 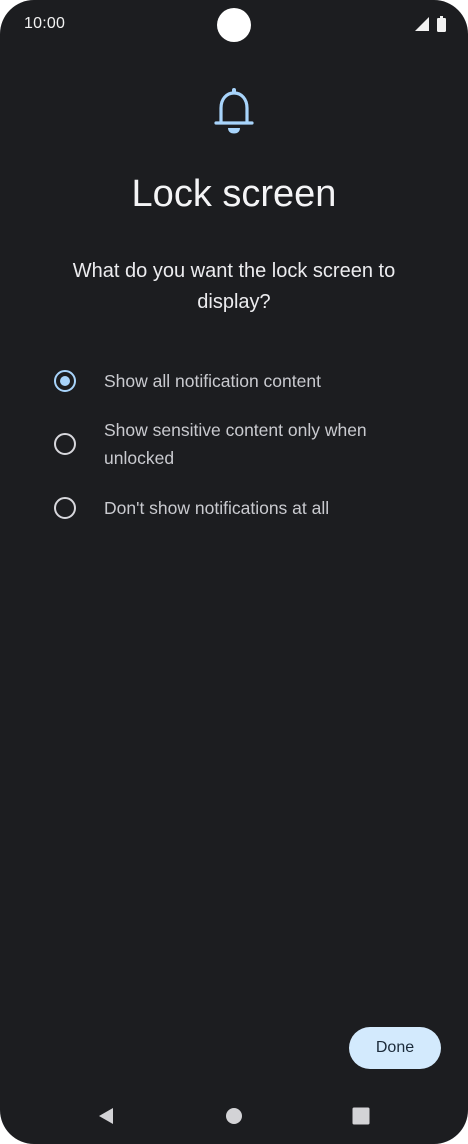 What do you see at coordinates (106, 1116) in the screenshot?
I see `back-icon` at bounding box center [106, 1116].